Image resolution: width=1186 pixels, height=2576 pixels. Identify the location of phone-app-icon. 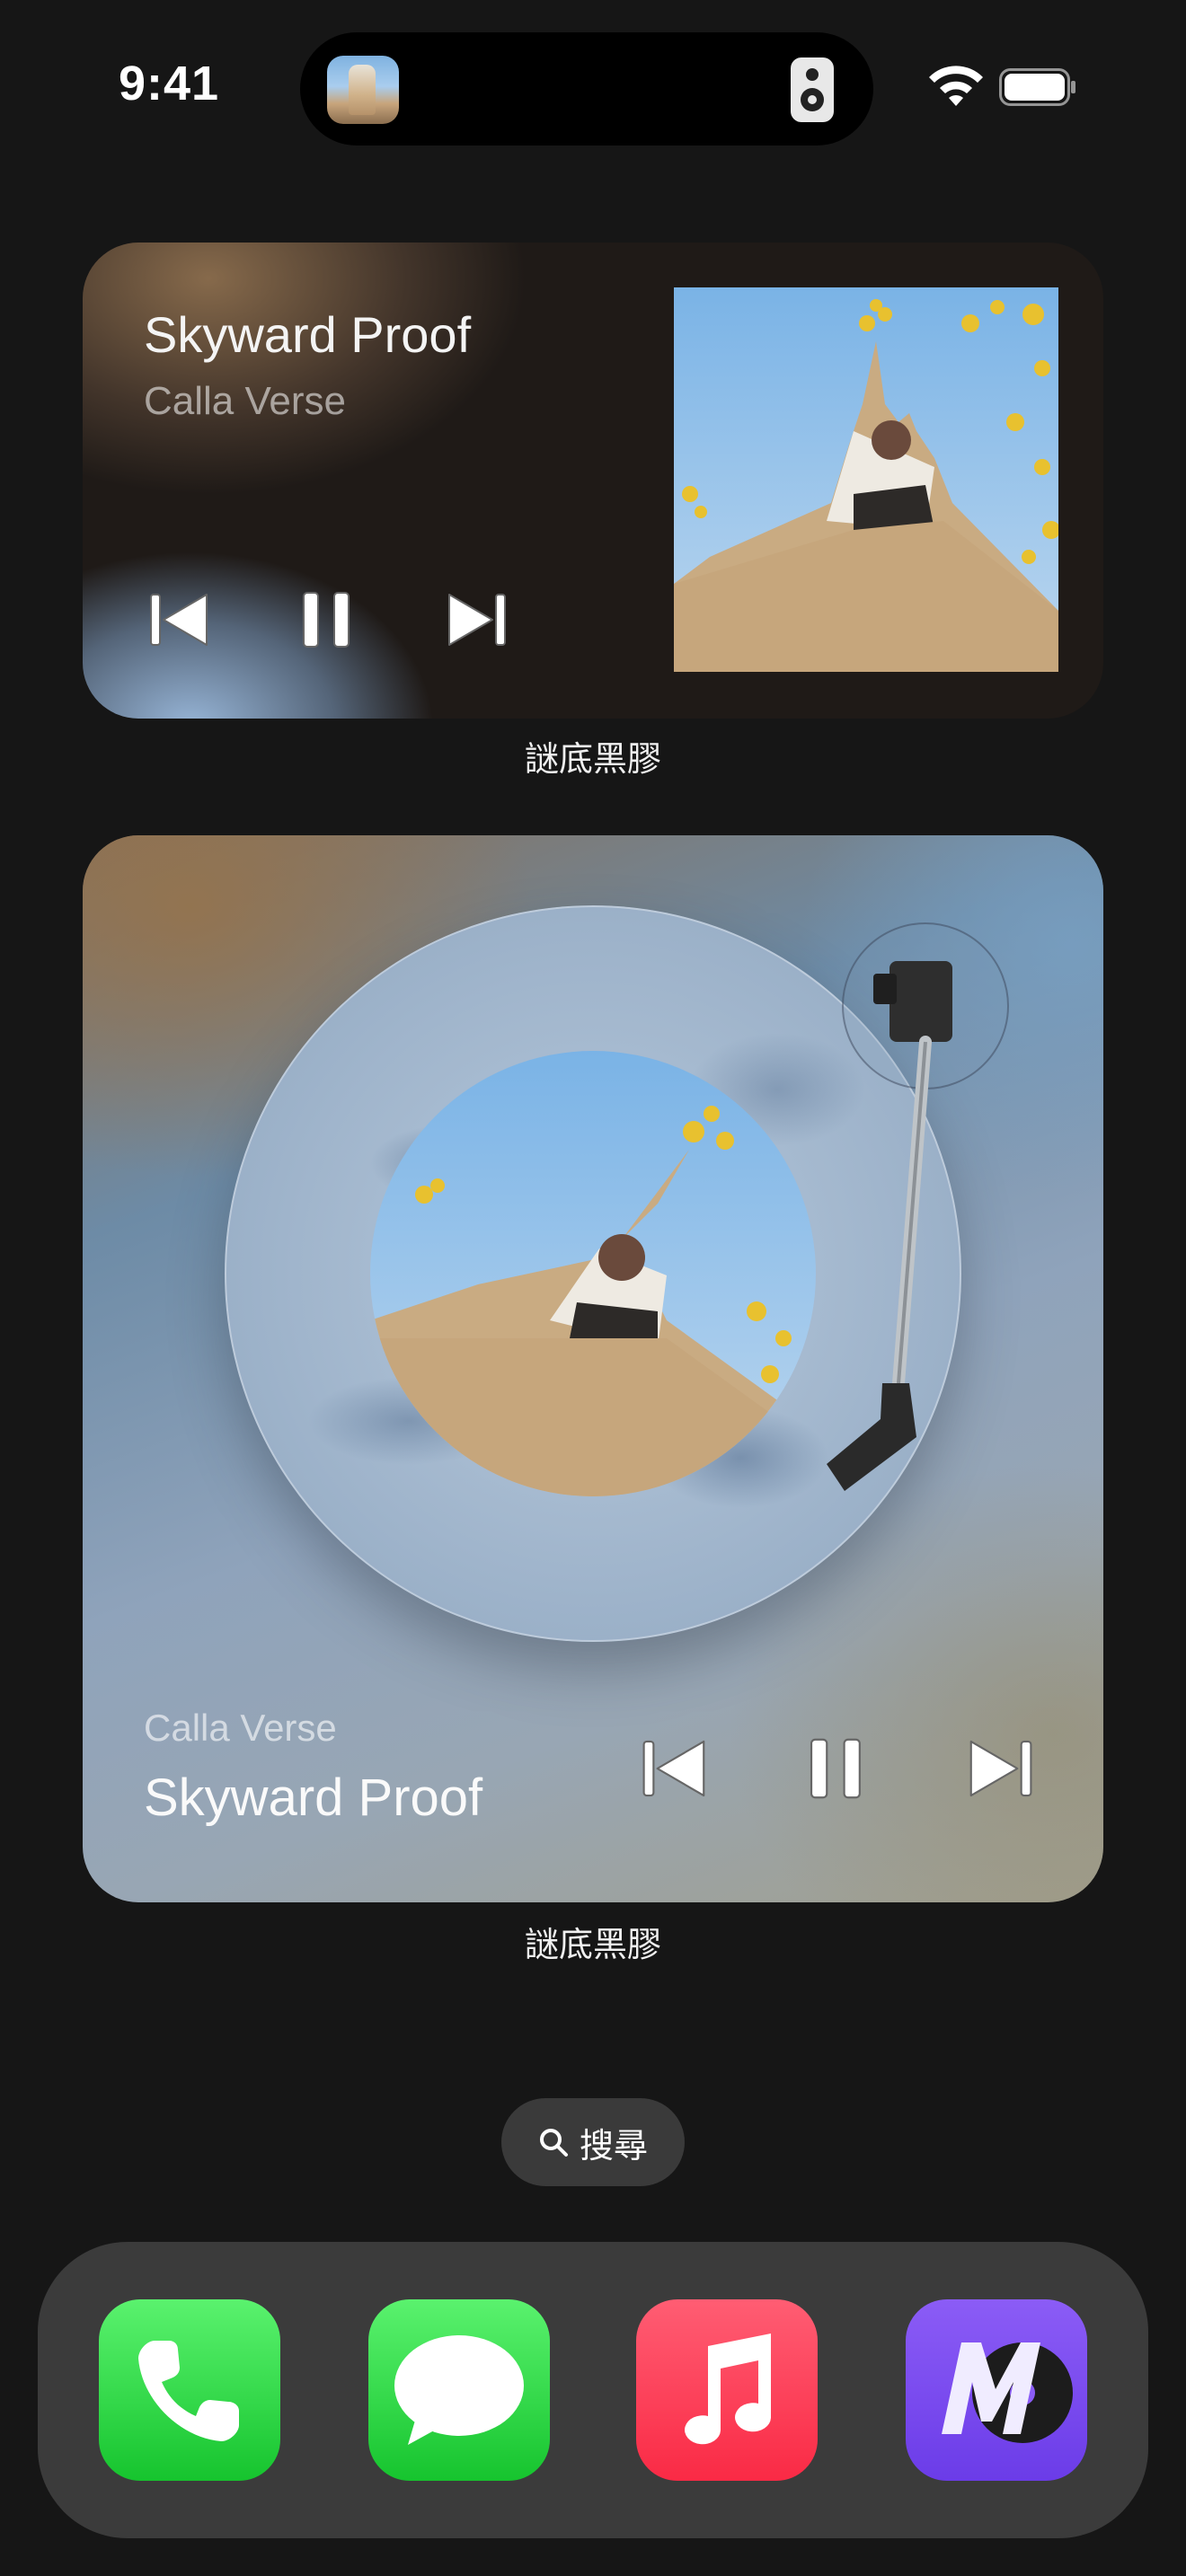
(189, 2390).